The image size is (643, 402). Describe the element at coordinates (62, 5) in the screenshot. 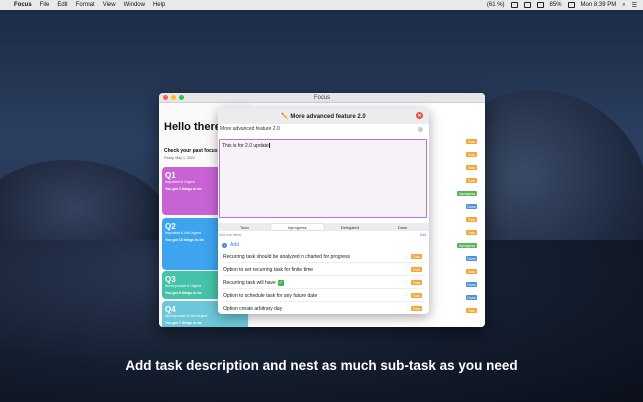

I see `menu-edit: Edit` at that location.